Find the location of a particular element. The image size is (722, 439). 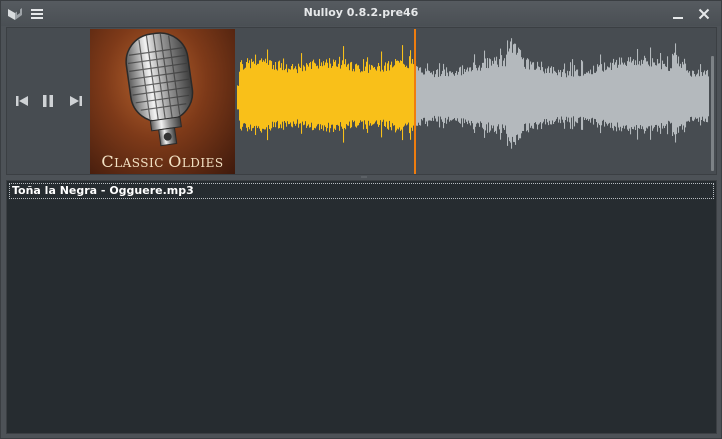

close-icon is located at coordinates (704, 14).